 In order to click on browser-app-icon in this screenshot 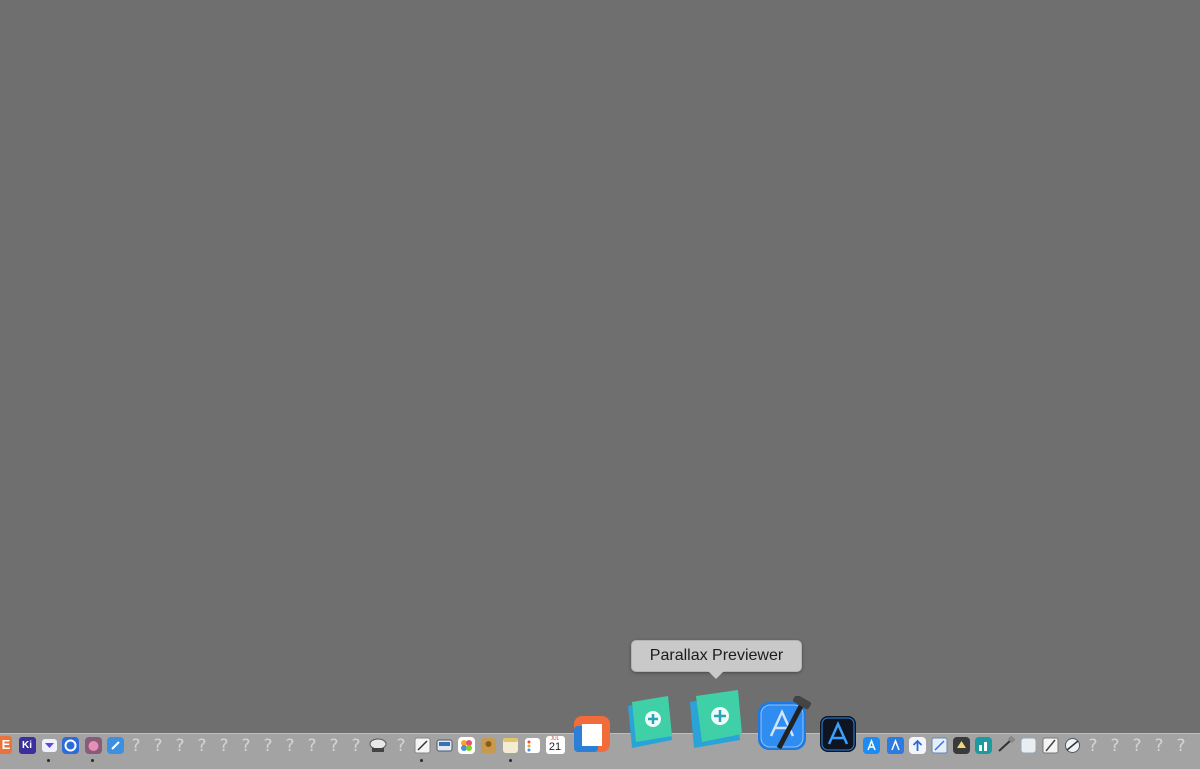, I will do `click(70, 745)`.